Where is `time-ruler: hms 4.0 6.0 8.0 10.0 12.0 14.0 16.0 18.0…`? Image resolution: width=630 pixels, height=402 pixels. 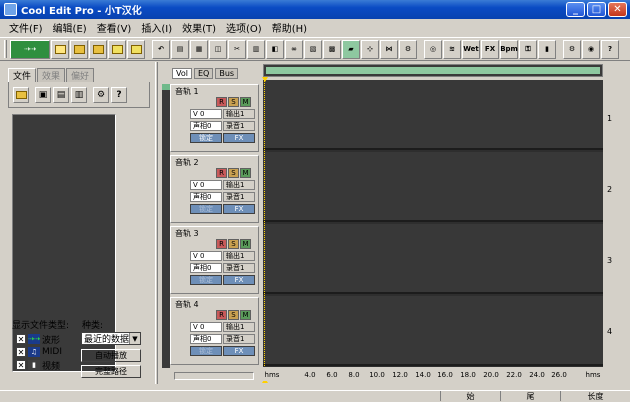 time-ruler: hms 4.0 6.0 8.0 10.0 12.0 14.0 16.0 18.0… is located at coordinates (433, 374).